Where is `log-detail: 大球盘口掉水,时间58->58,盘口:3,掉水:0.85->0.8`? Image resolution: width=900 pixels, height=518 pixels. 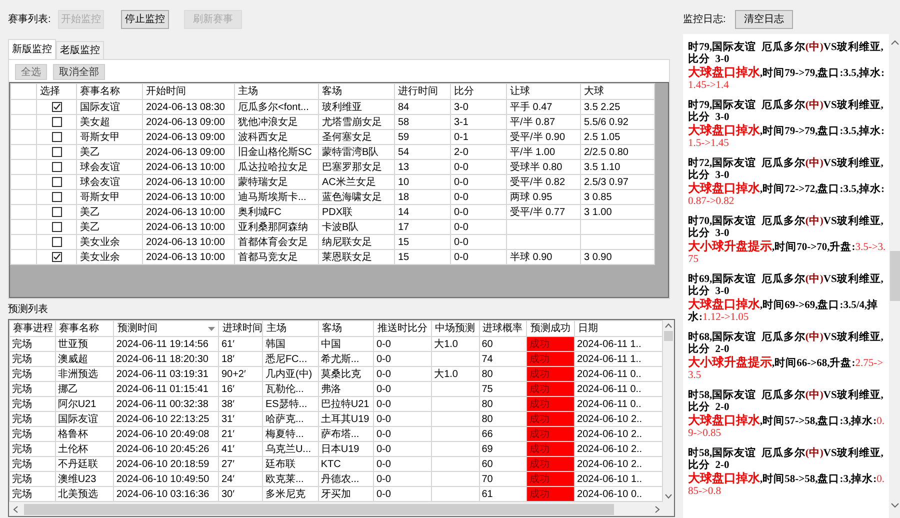 log-detail: 大球盘口掉水,时间58->58,盘口:3,掉水:0.85->0.8 is located at coordinates (787, 485).